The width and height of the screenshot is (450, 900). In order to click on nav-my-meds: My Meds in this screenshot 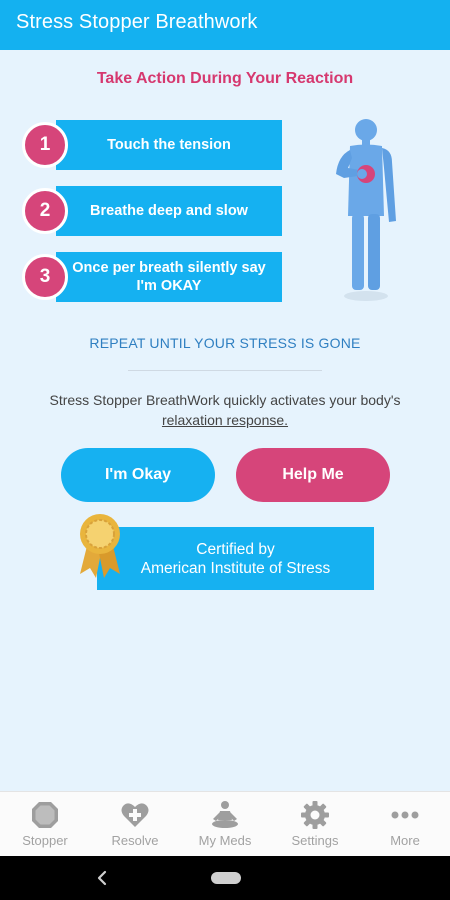, I will do `click(225, 824)`.